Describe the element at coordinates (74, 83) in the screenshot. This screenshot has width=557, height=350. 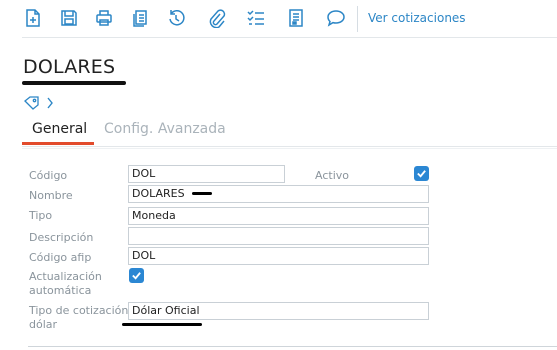
I see `title-scribble` at that location.